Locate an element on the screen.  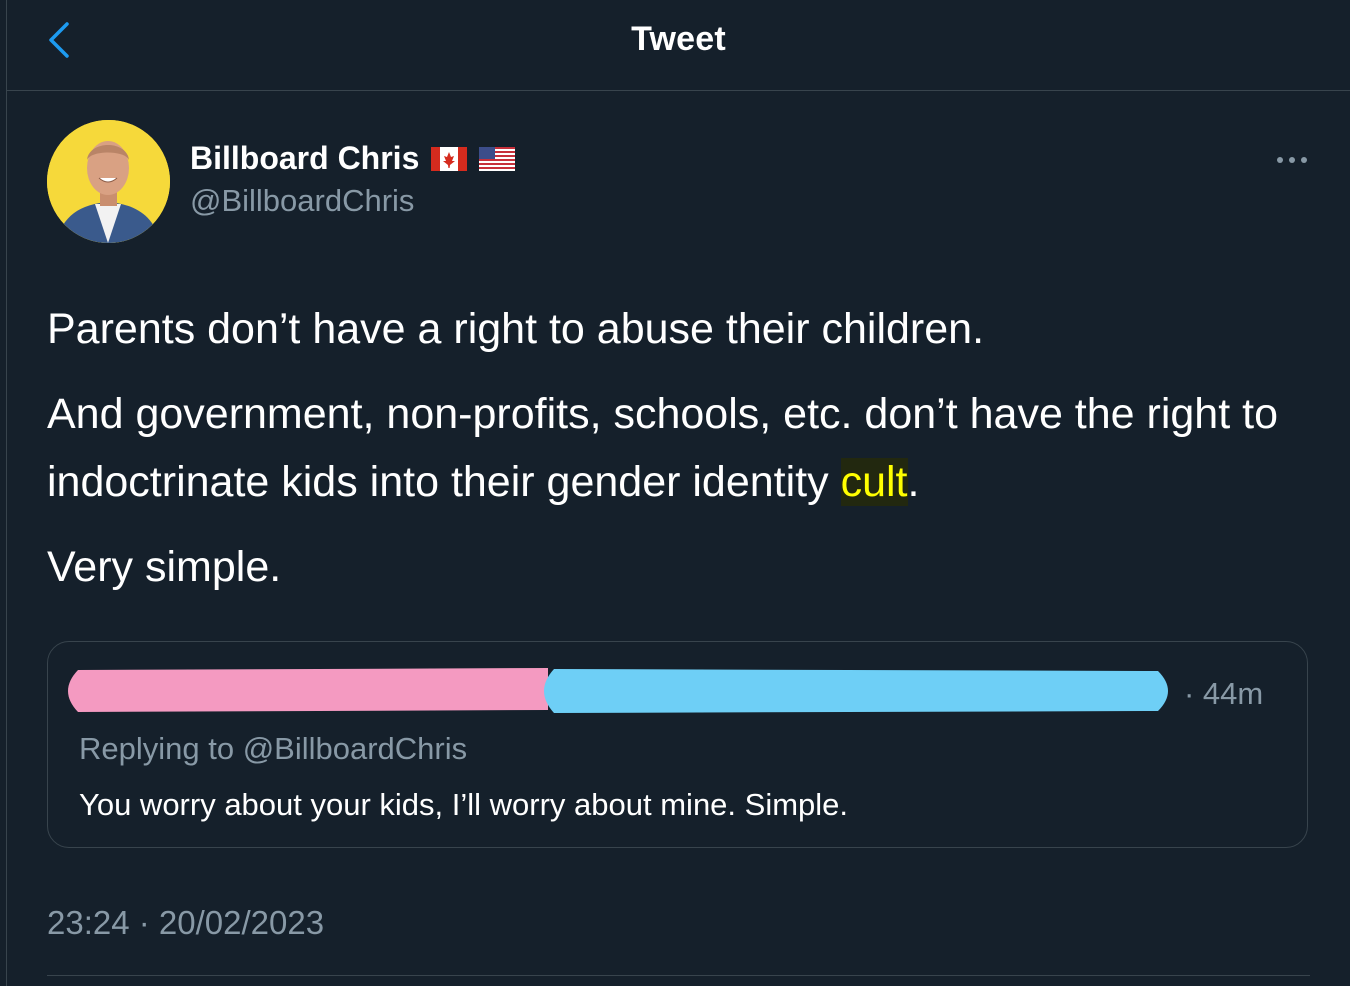
page-title: Tweet is located at coordinates (678, 39).